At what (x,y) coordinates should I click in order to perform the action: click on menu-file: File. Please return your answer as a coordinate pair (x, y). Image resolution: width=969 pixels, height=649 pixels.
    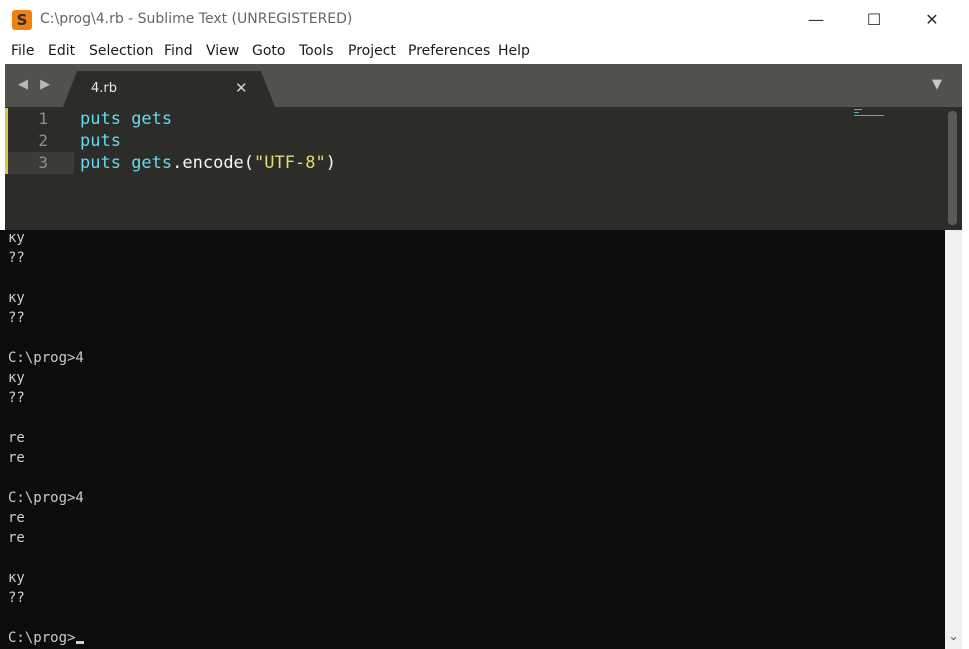
    Looking at the image, I should click on (22, 51).